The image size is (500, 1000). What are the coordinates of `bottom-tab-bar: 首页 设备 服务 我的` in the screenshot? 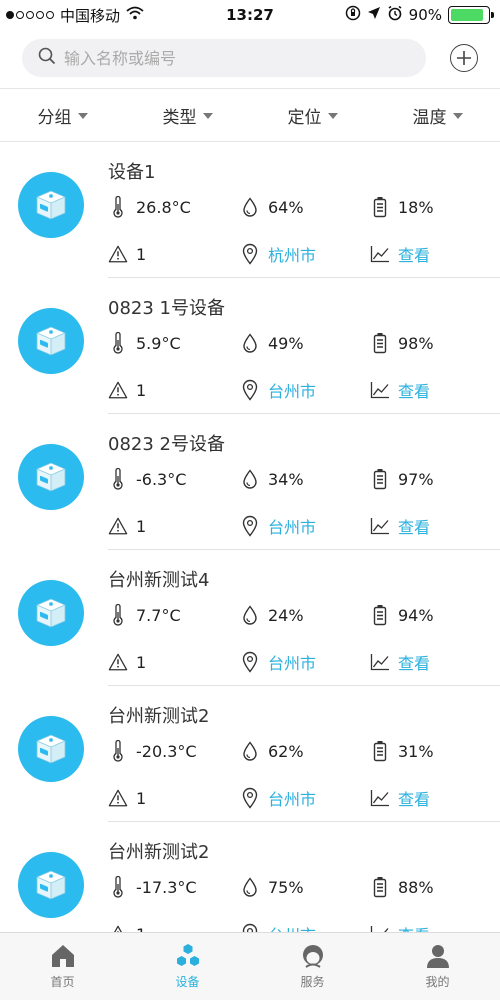 It's located at (250, 966).